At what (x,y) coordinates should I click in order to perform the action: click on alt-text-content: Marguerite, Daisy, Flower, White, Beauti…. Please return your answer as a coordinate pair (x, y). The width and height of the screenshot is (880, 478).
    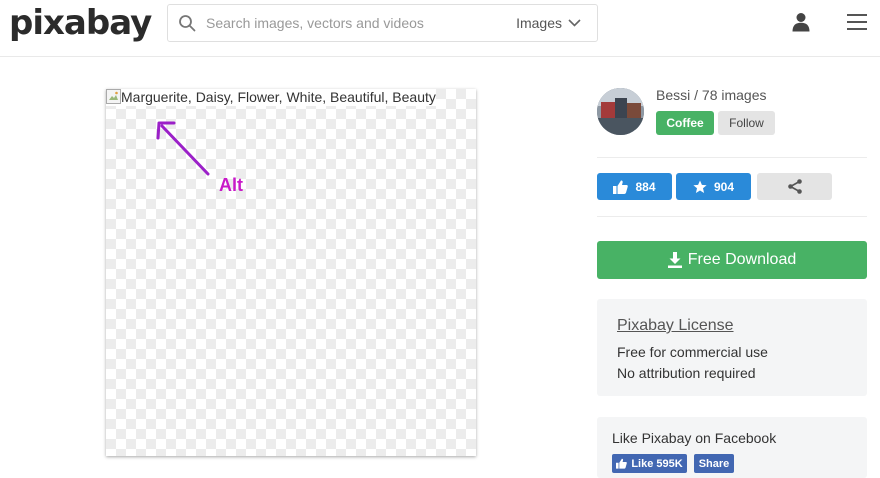
    Looking at the image, I should click on (278, 97).